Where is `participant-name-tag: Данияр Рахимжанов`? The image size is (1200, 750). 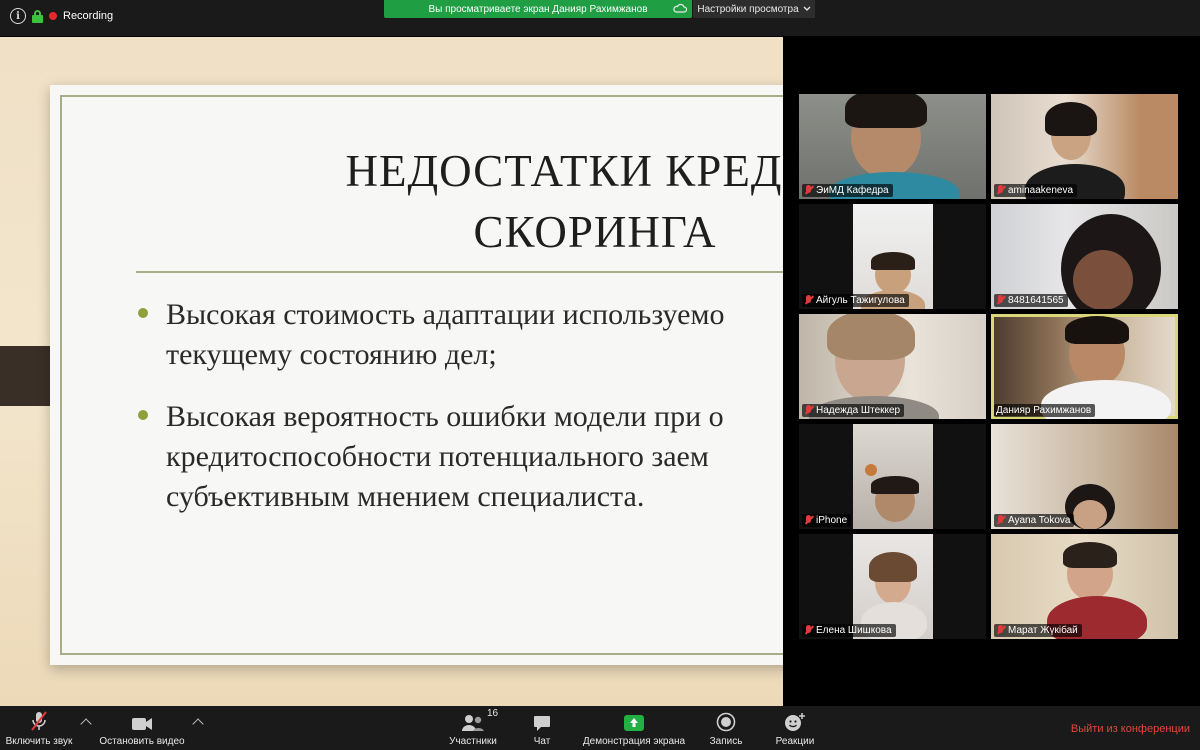 participant-name-tag: Данияр Рахимжанов is located at coordinates (1045, 410).